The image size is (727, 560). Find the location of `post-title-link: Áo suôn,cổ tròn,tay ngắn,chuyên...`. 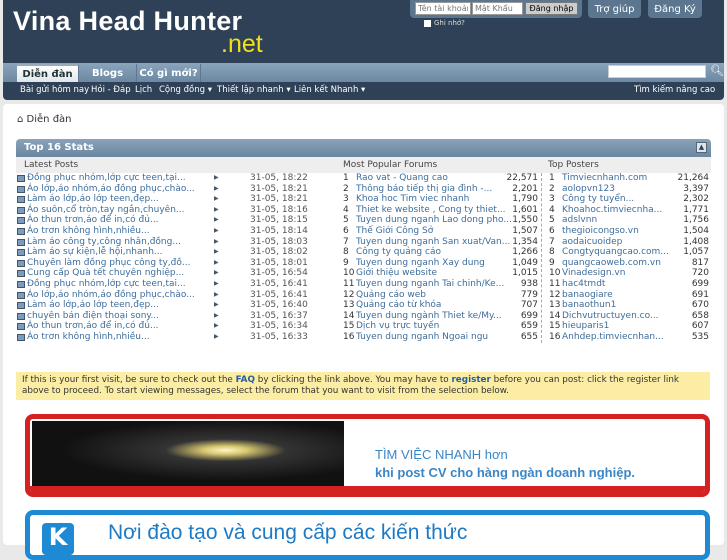

post-title-link: Áo suôn,cổ tròn,tay ngắn,chuyên... is located at coordinates (105, 210).